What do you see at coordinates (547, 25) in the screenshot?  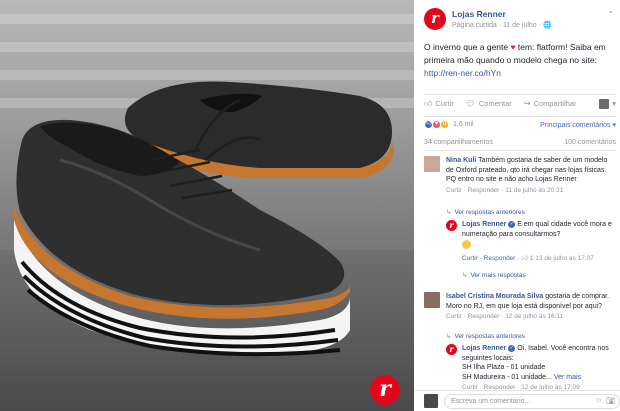 I see `globe-icon: 🌐` at bounding box center [547, 25].